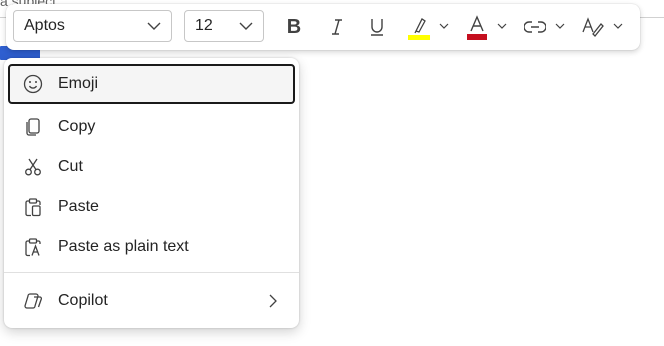 This screenshot has height=346, width=664. Describe the element at coordinates (151, 167) in the screenshot. I see `menu-item-cut: Cut` at that location.